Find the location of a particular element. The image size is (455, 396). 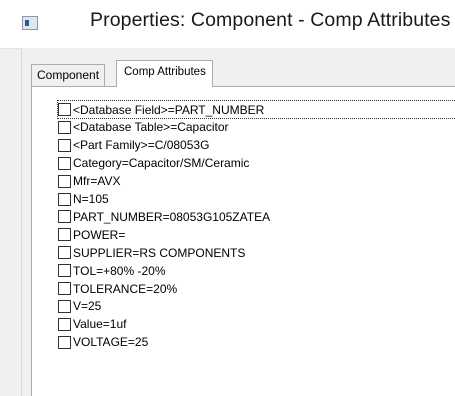

window-title: Properties: Component - Comp Attributes is located at coordinates (270, 20).